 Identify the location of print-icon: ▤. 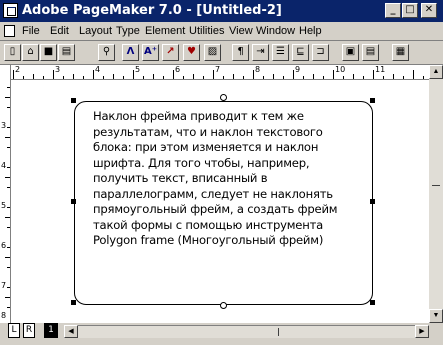
(66, 52).